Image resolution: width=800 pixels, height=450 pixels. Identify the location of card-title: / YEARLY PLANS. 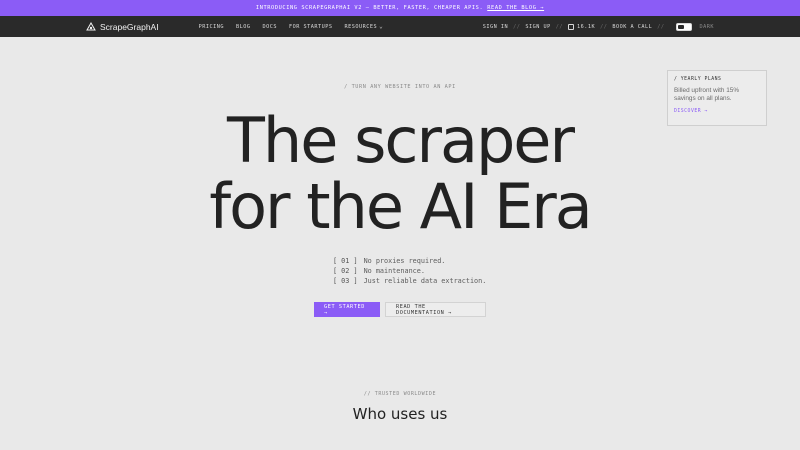
(698, 79).